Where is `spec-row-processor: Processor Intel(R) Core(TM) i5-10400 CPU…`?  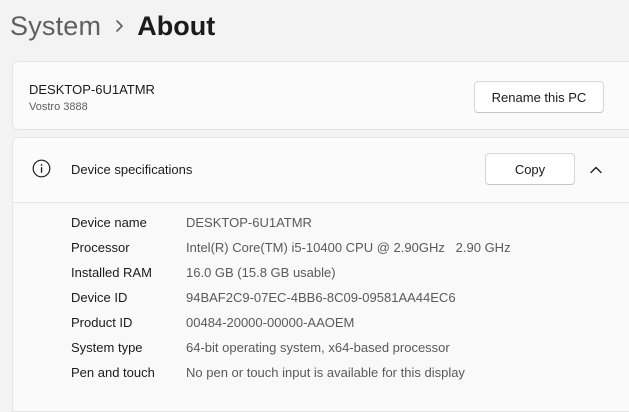
spec-row-processor: Processor Intel(R) Core(TM) i5-10400 CPU… is located at coordinates (291, 247).